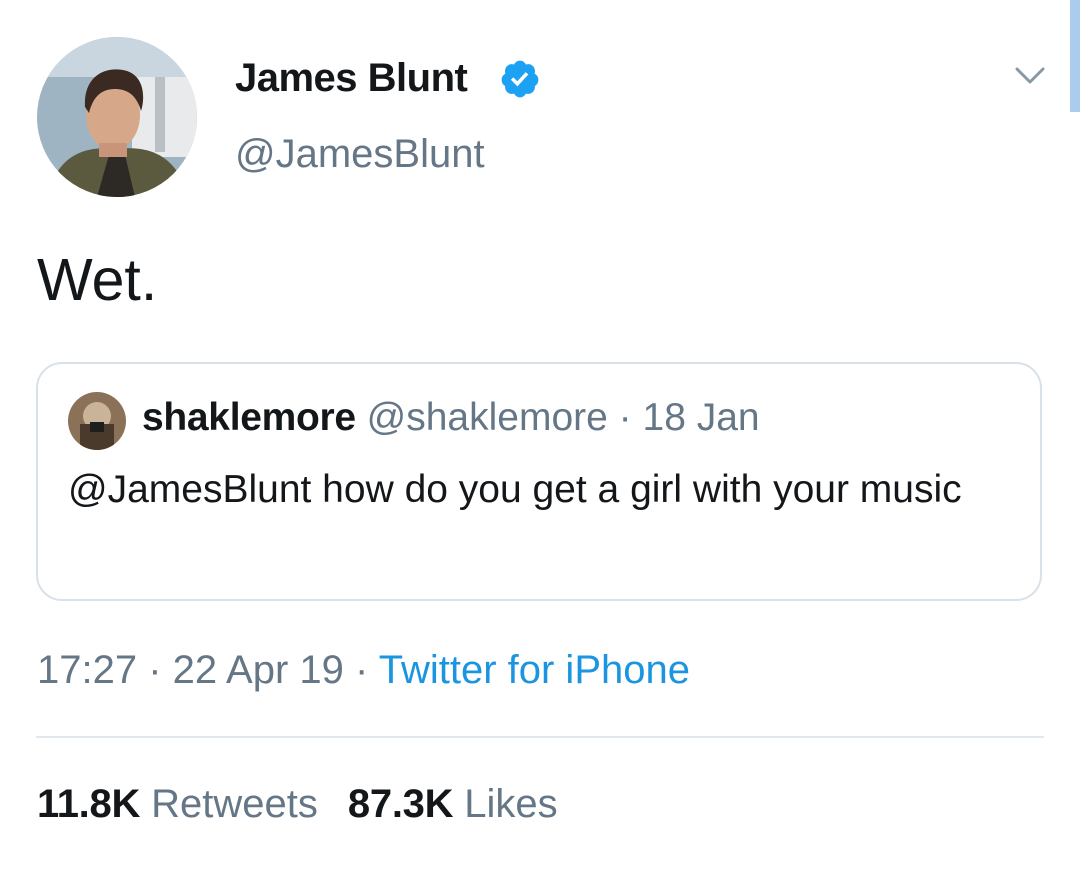 Image resolution: width=1080 pixels, height=869 pixels. I want to click on tweet-source-link: Twitter for iPhone, so click(534, 670).